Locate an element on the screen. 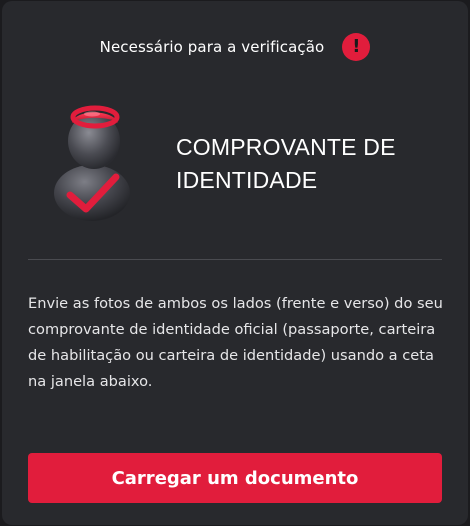 The height and width of the screenshot is (526, 470). card-header: Necessário para a verificação ! is located at coordinates (235, 47).